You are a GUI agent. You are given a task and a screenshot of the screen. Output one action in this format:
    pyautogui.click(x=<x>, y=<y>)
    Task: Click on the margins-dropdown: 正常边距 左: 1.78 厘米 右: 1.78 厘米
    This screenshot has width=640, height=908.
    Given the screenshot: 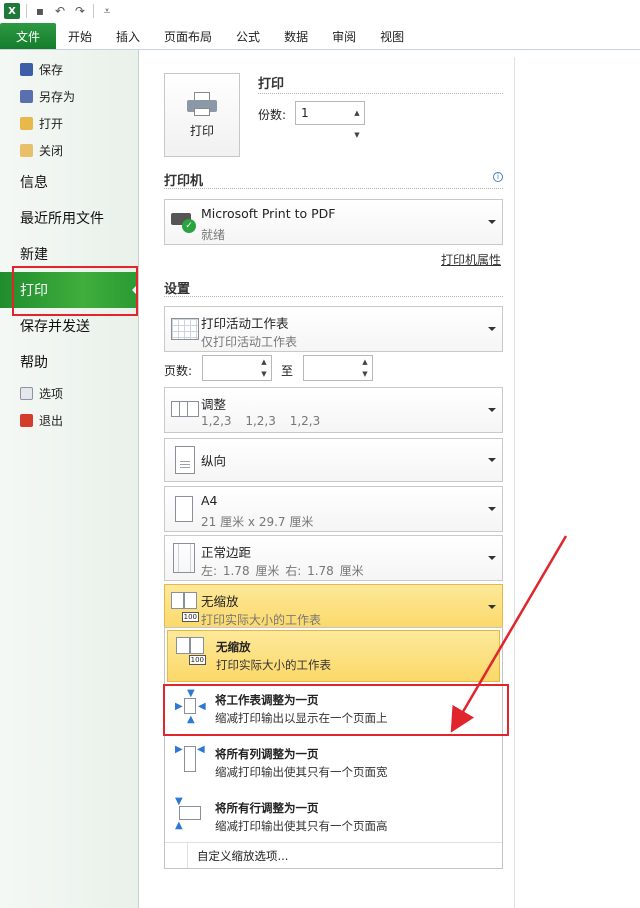 What is the action you would take?
    pyautogui.click(x=333, y=558)
    